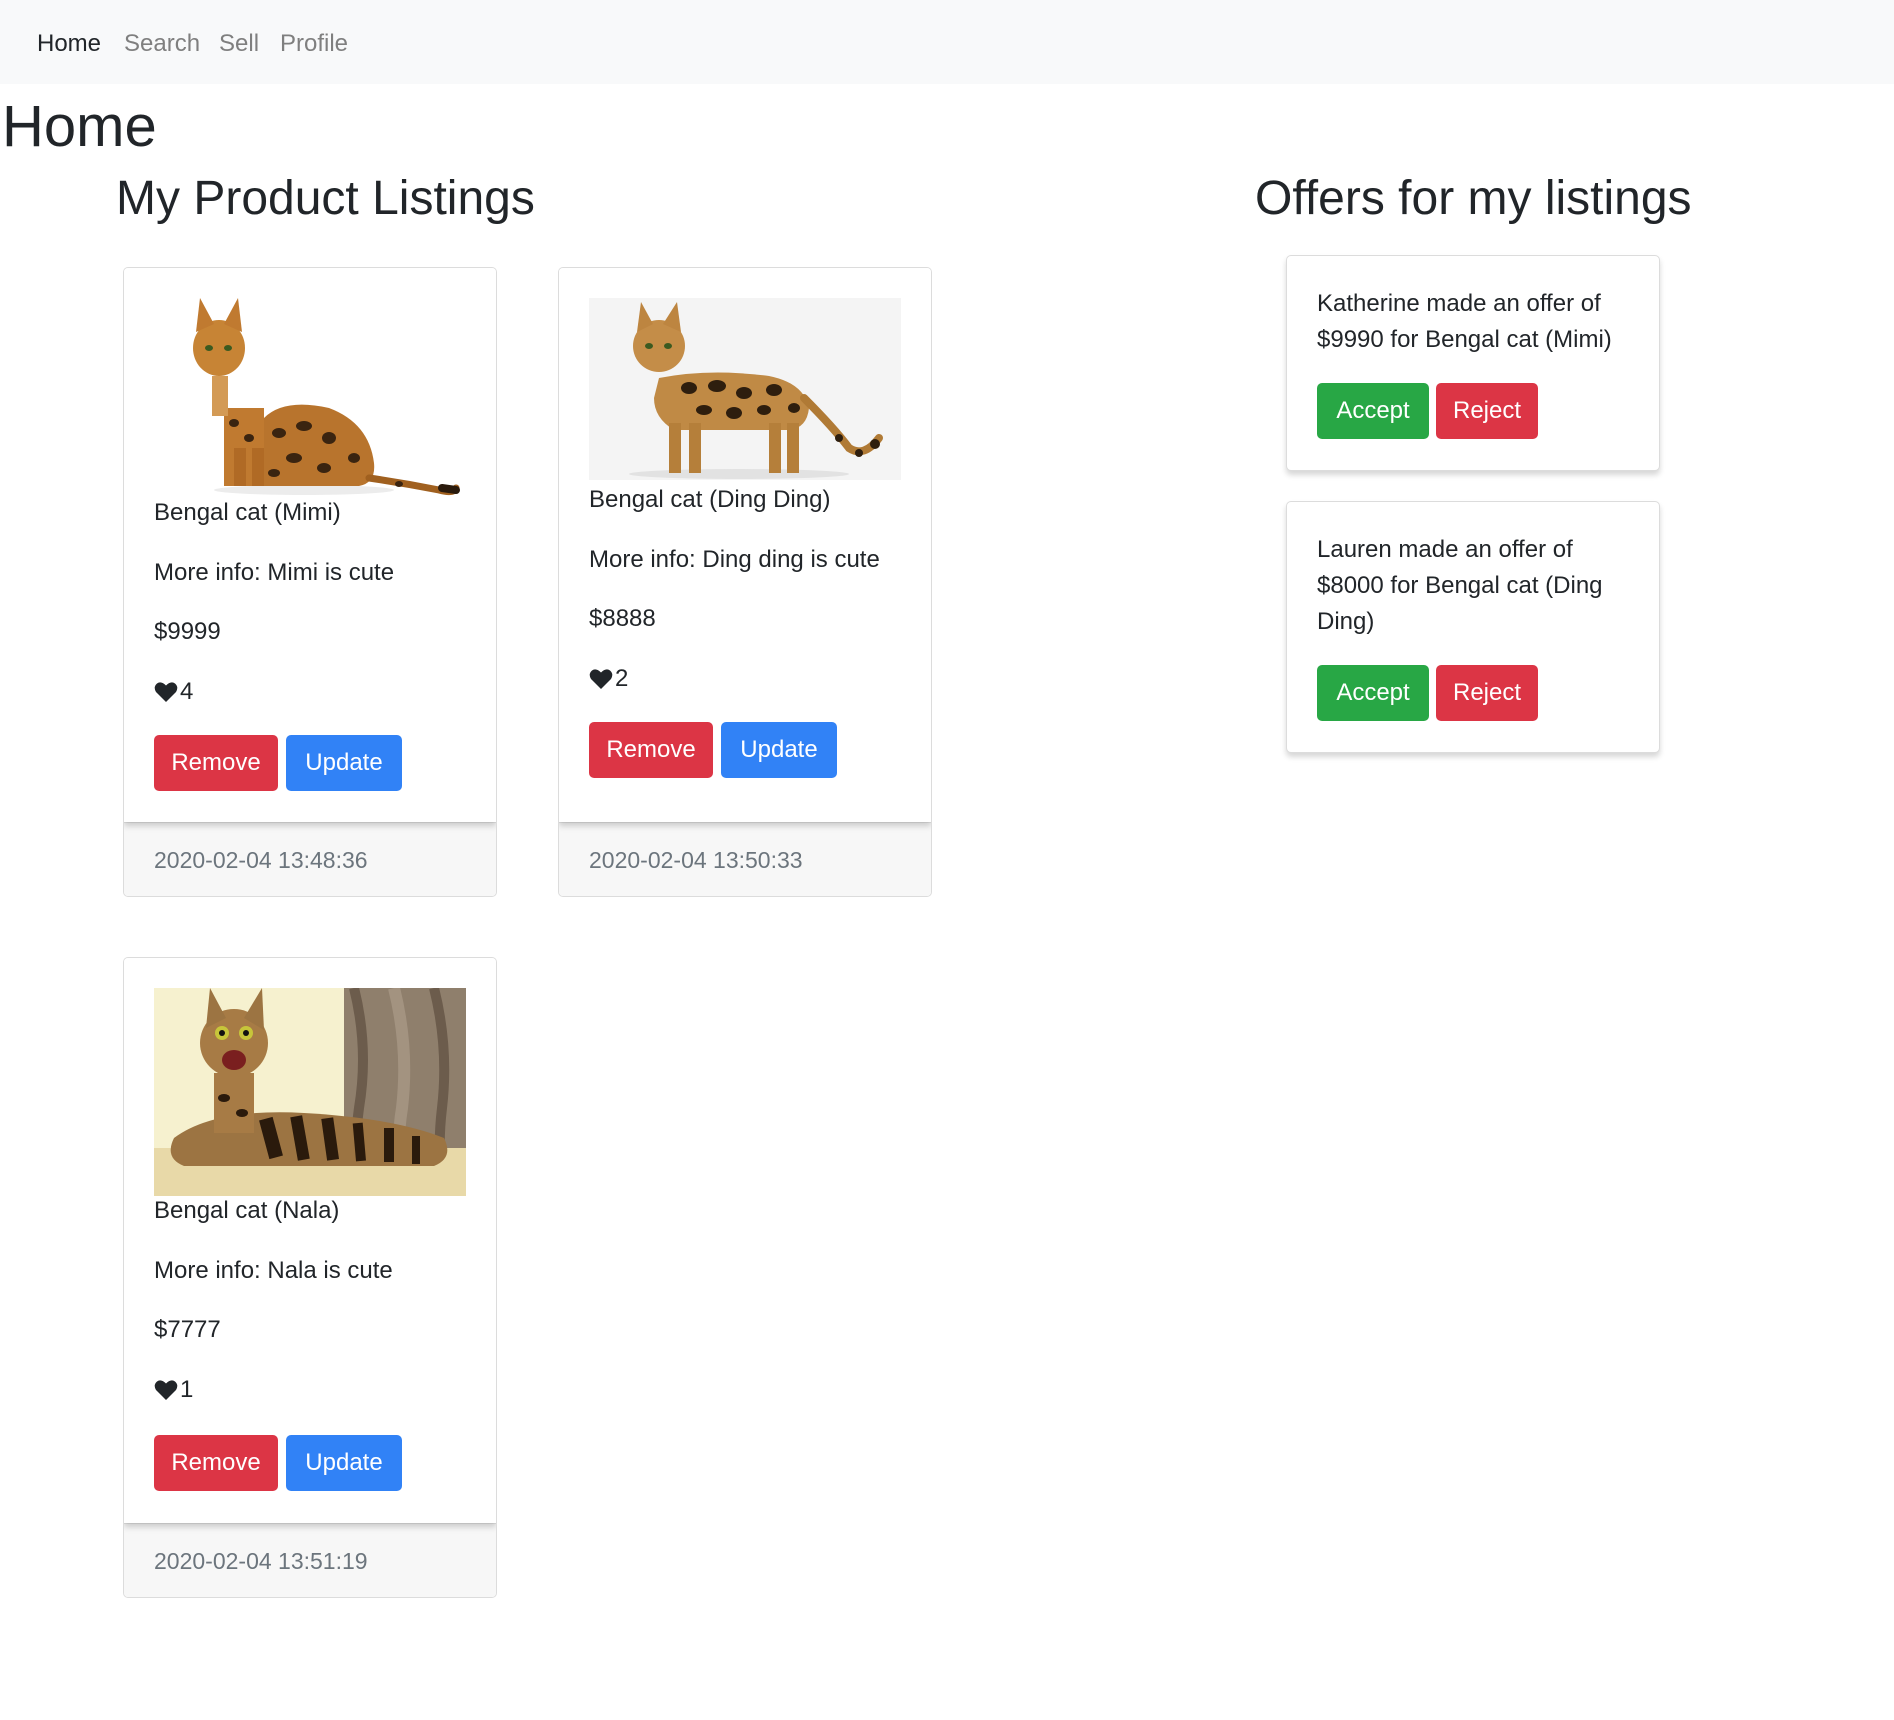  What do you see at coordinates (162, 44) in the screenshot?
I see `nav-search-link: Search` at bounding box center [162, 44].